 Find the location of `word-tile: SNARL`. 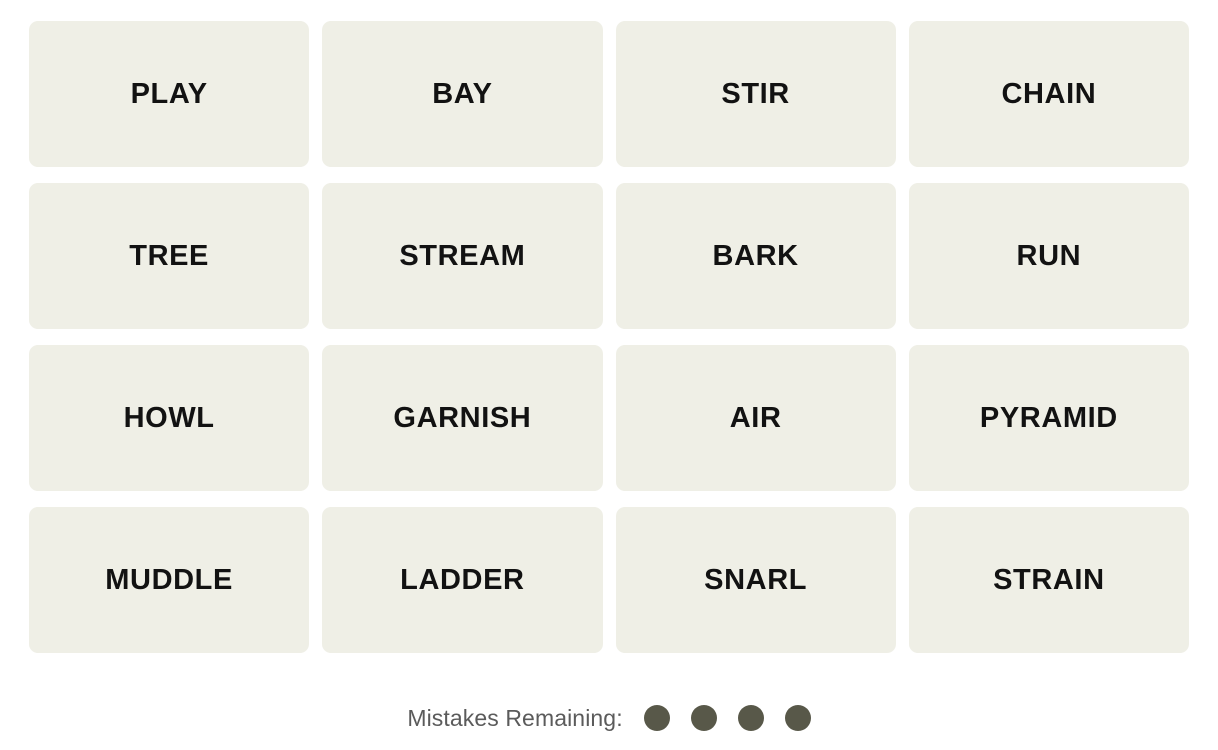

word-tile: SNARL is located at coordinates (755, 580).